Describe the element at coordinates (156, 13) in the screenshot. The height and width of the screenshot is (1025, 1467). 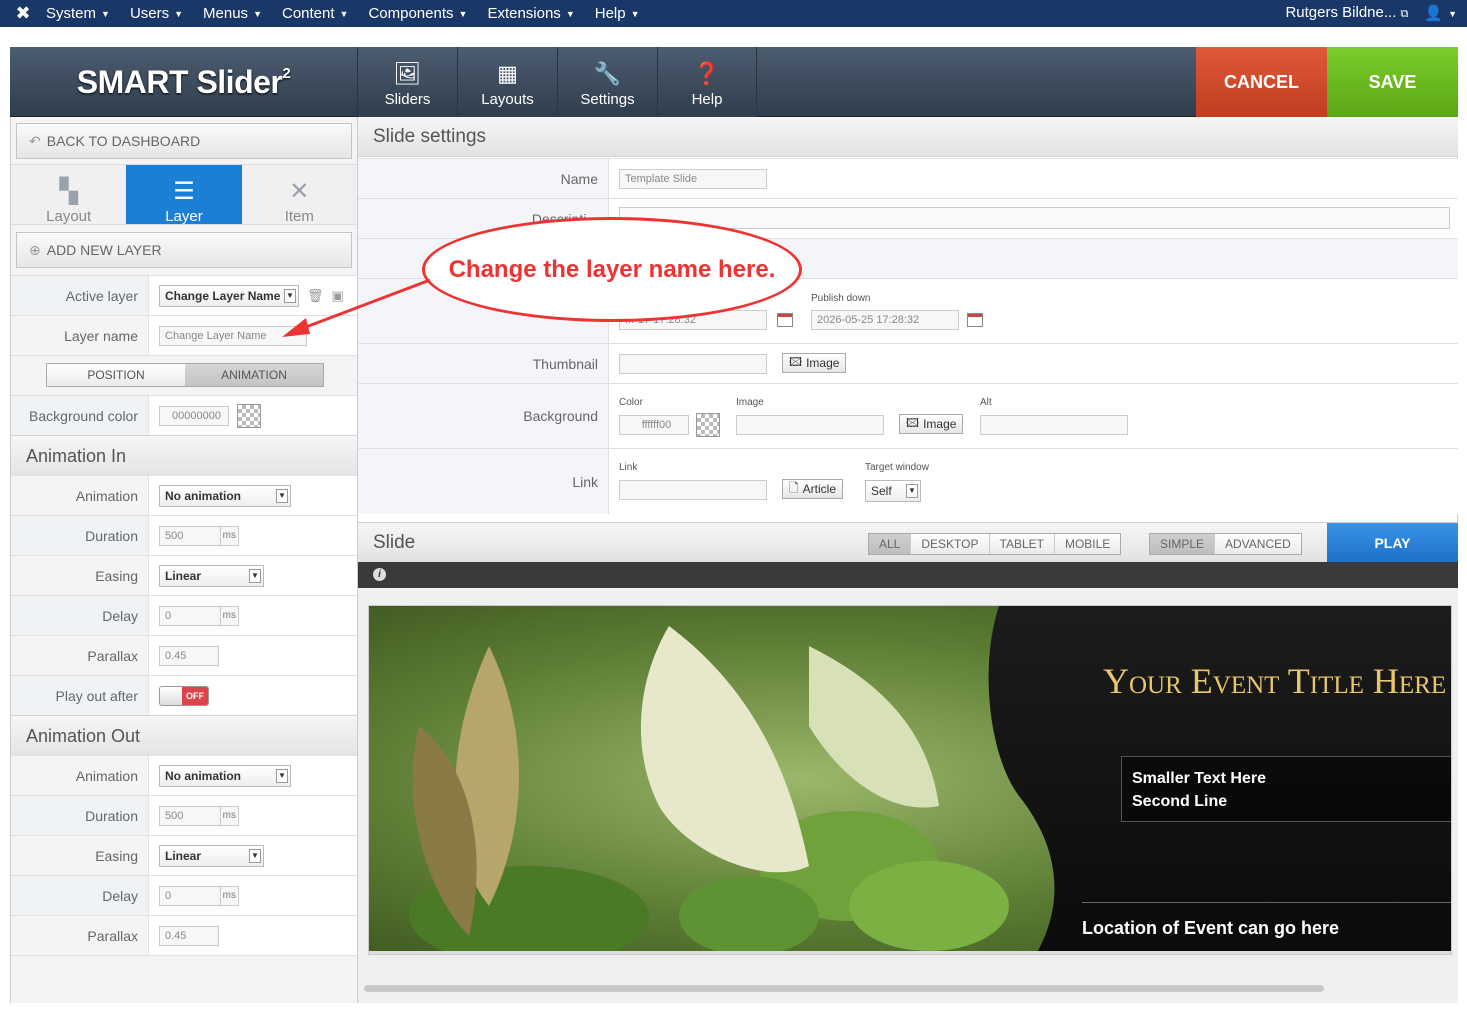
I see `menu-users: Users ▼` at that location.